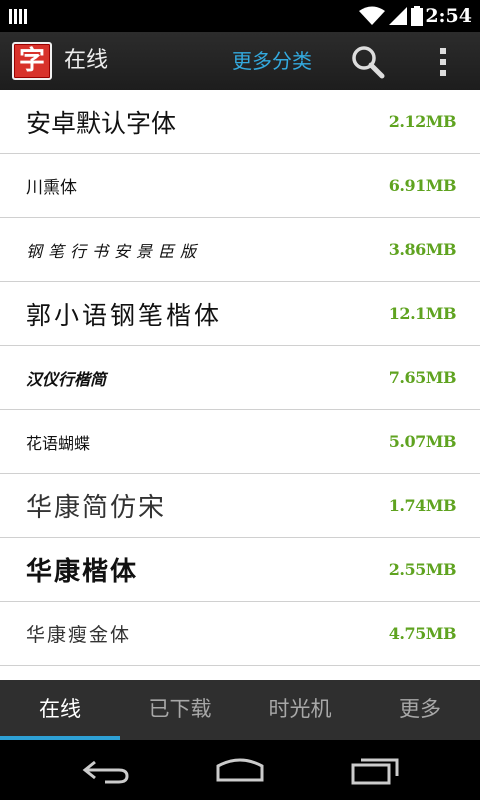 Image resolution: width=480 pixels, height=800 pixels. What do you see at coordinates (240, 250) in the screenshot?
I see `font-list-item: 钢笔行书安景臣版 3.86MB` at bounding box center [240, 250].